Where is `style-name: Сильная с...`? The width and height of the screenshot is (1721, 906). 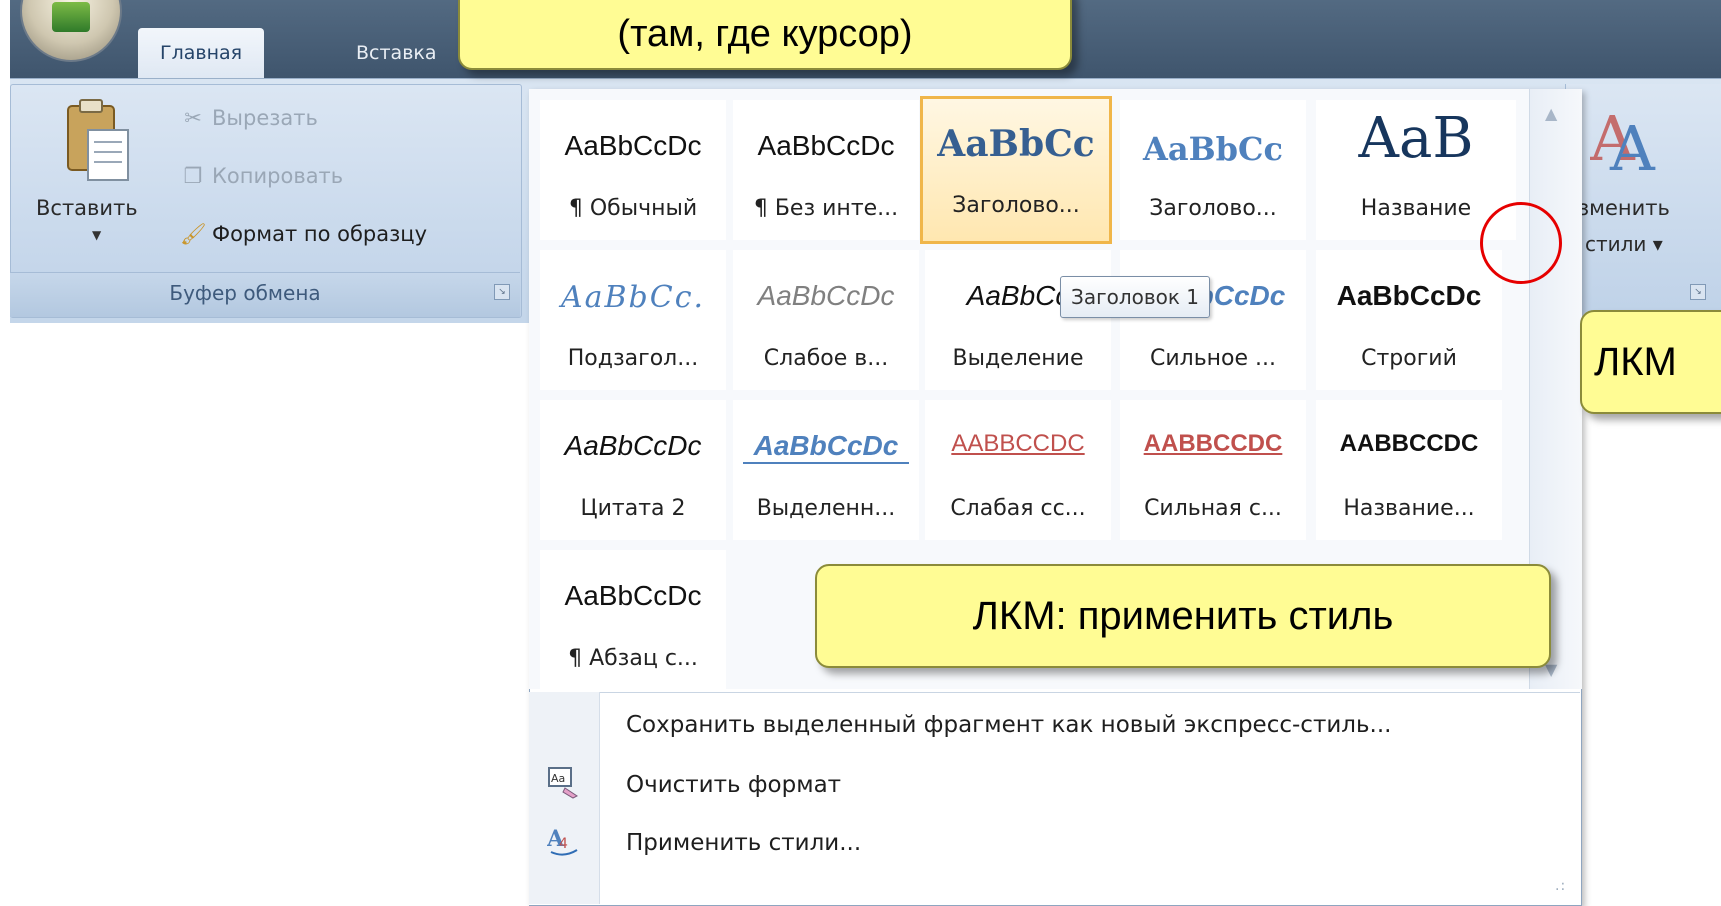
style-name: Сильная с... is located at coordinates (1213, 508).